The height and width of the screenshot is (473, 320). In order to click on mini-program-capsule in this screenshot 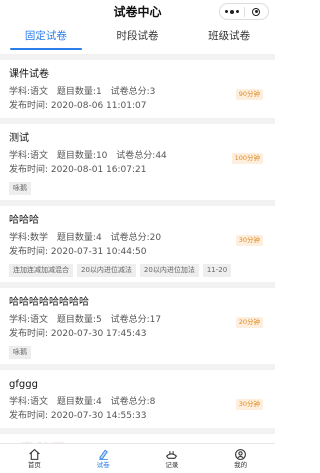, I will do `click(244, 11)`.